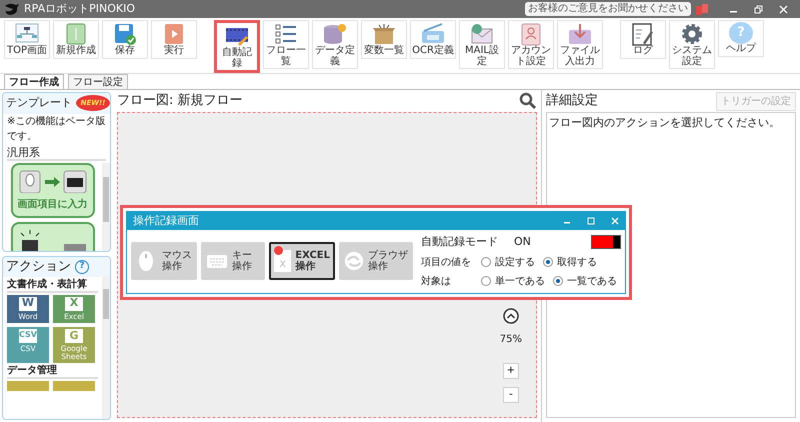 This screenshot has width=800, height=422. Describe the element at coordinates (125, 34) in the screenshot. I see `floppy-disk-icon` at that location.